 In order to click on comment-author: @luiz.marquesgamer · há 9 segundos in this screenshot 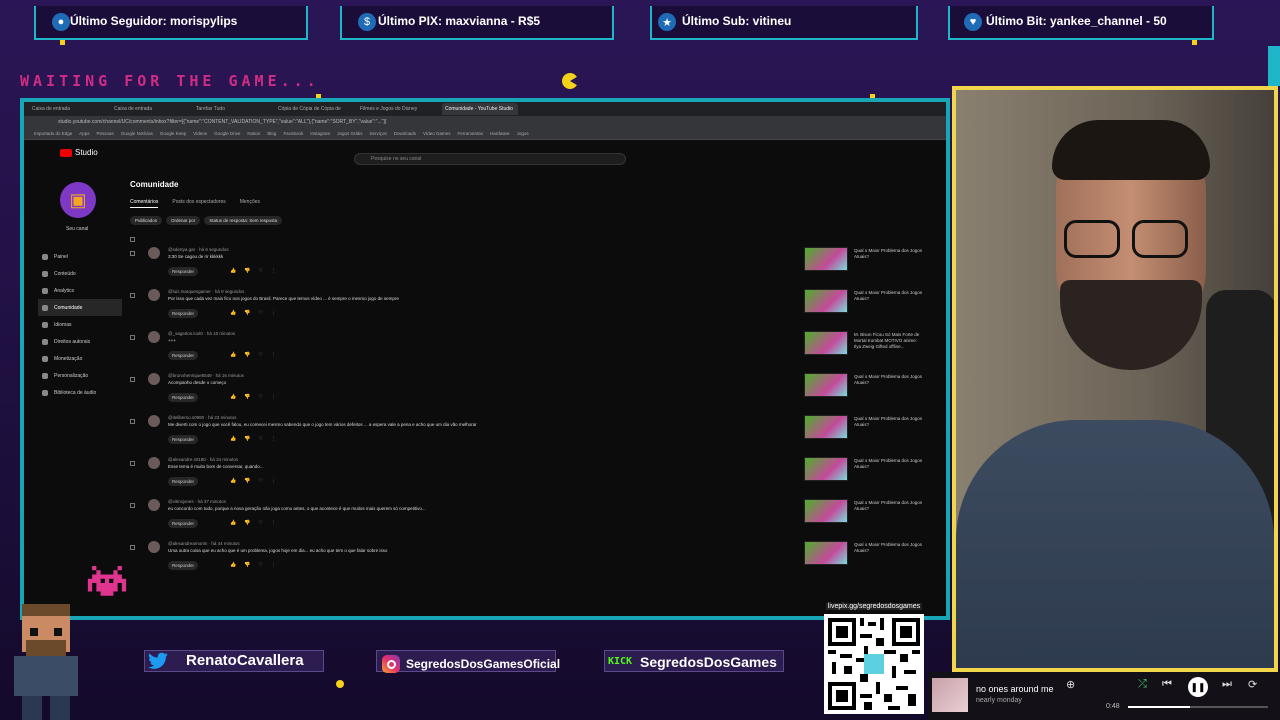, I will do `click(206, 291)`.